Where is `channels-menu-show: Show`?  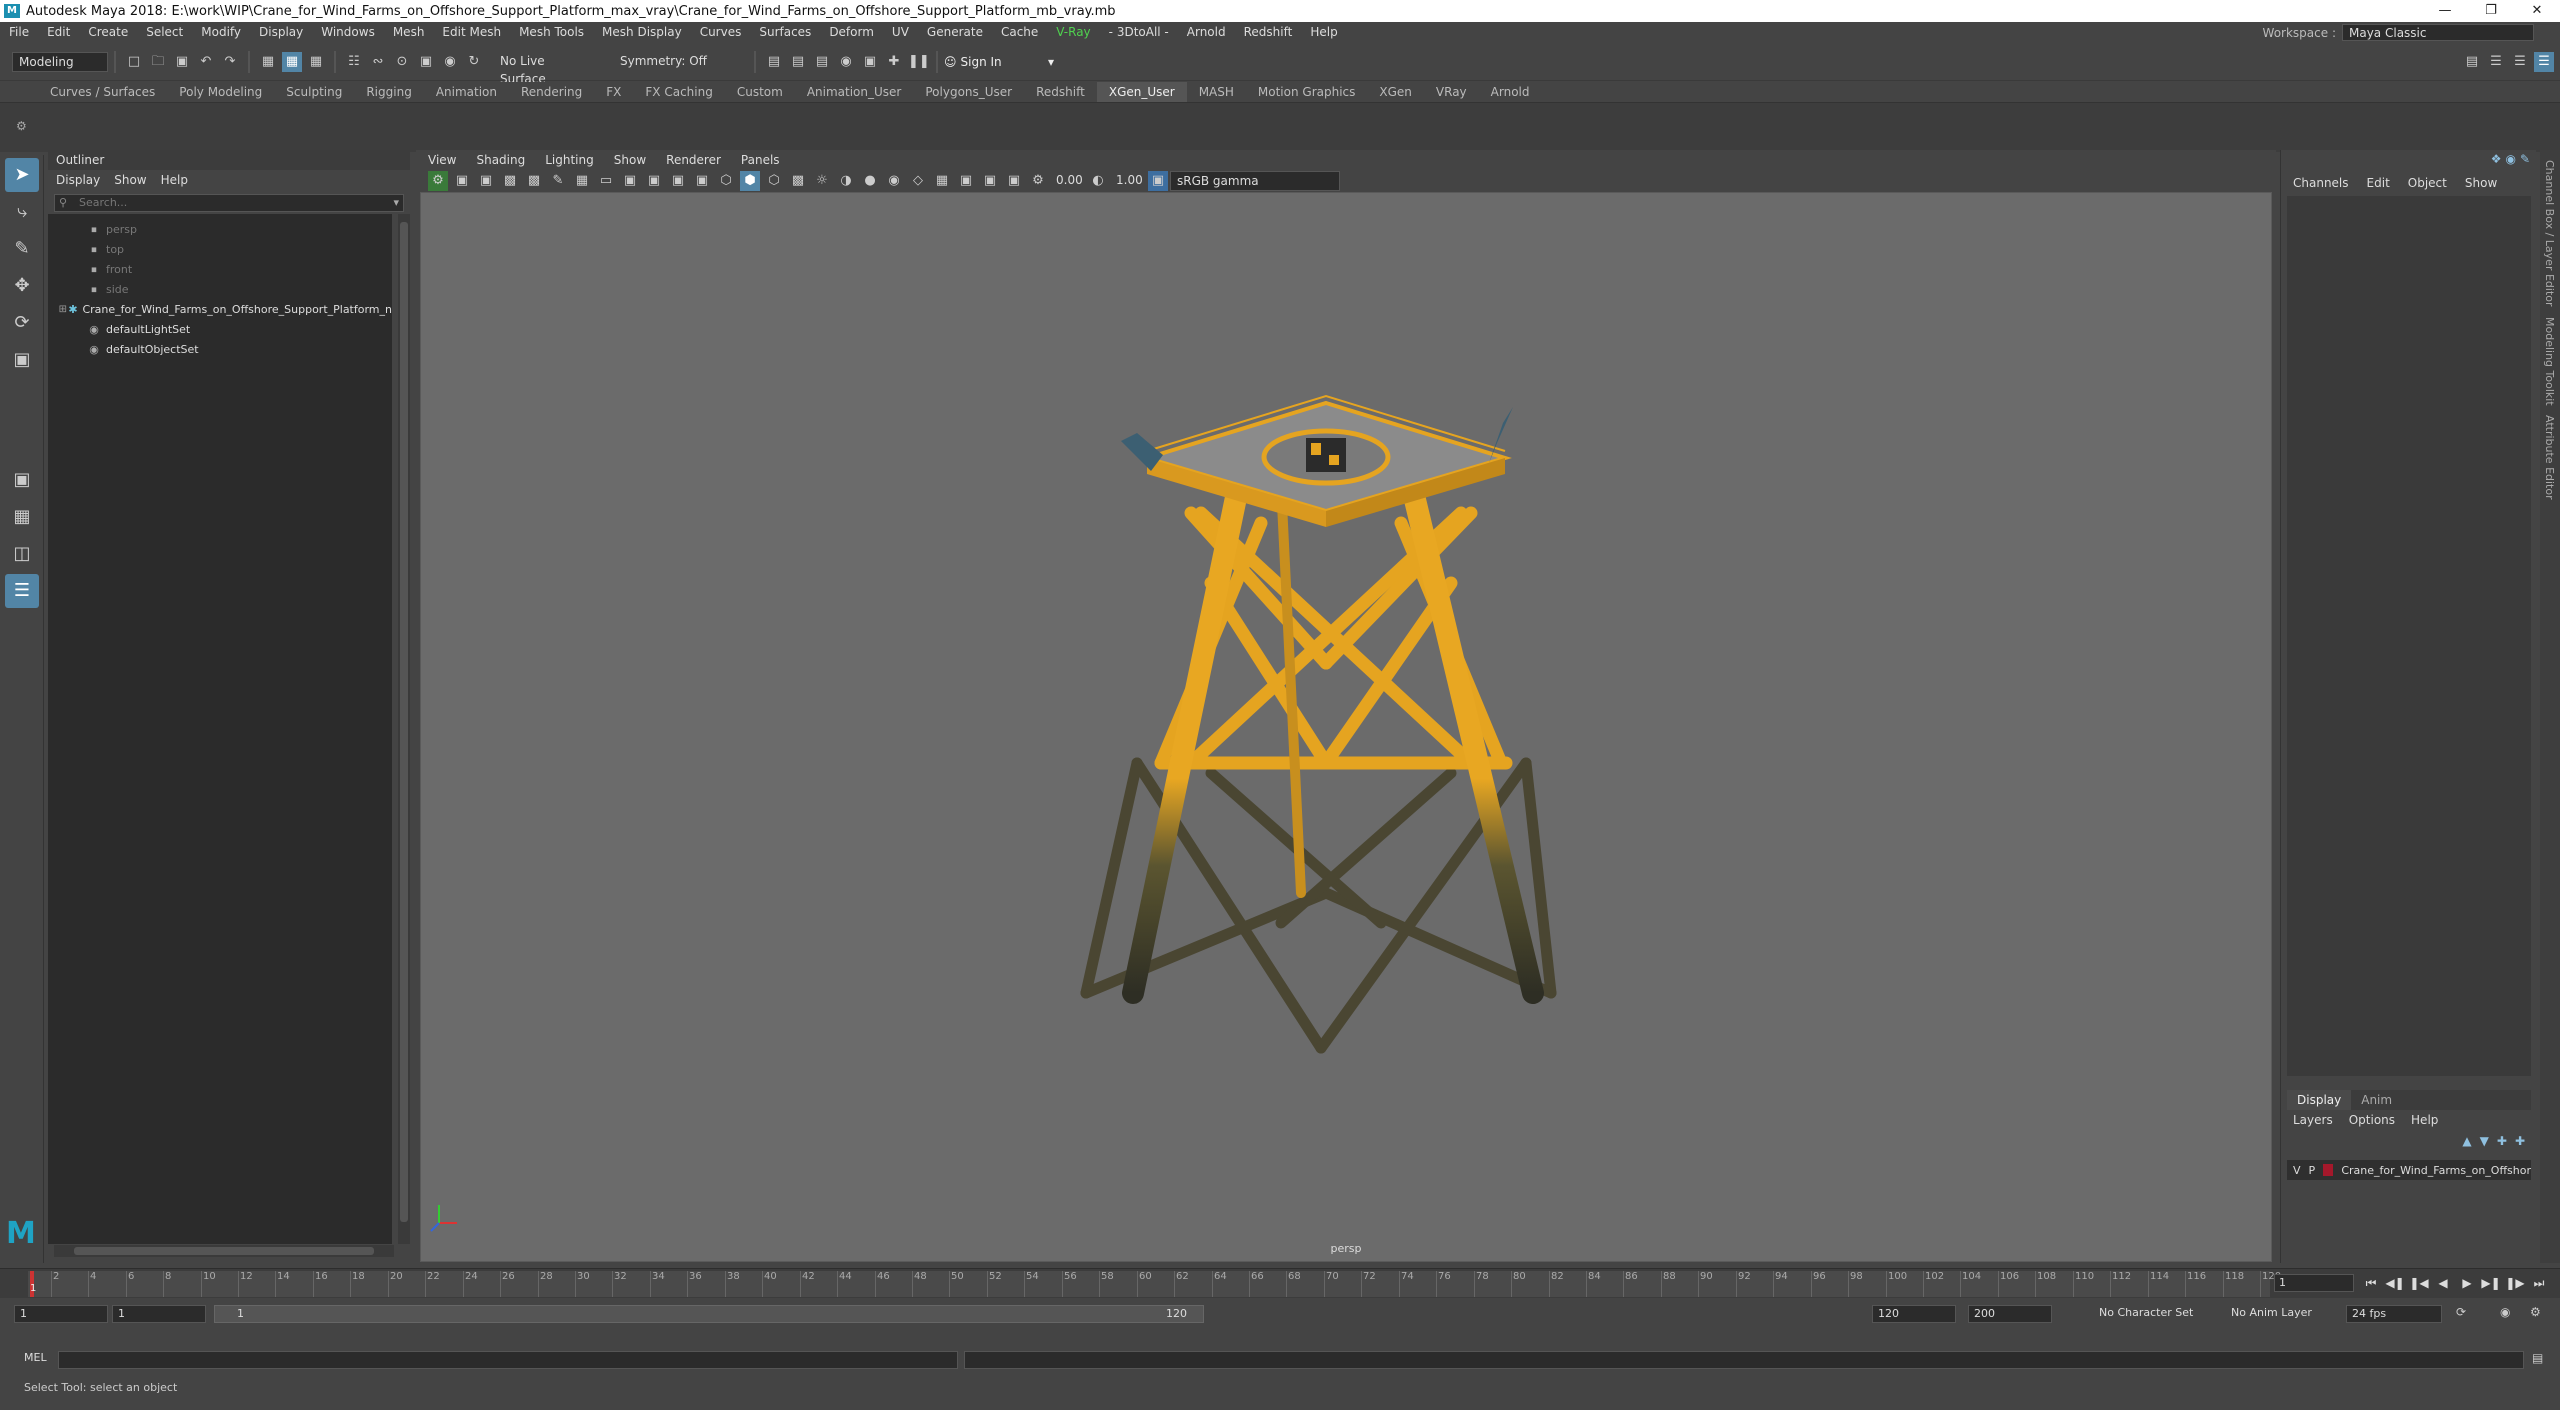
channels-menu-show: Show is located at coordinates (2481, 183).